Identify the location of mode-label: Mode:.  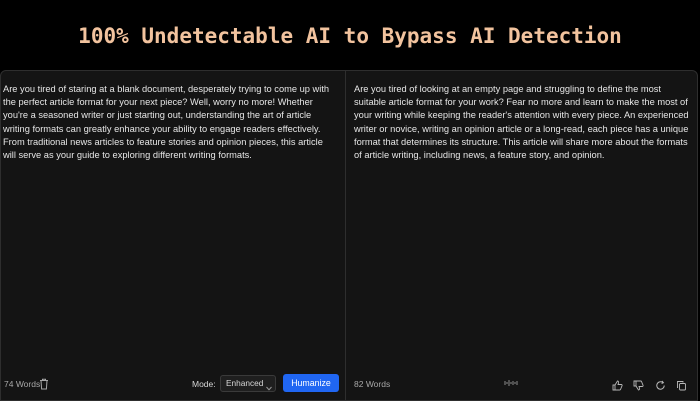
(204, 384).